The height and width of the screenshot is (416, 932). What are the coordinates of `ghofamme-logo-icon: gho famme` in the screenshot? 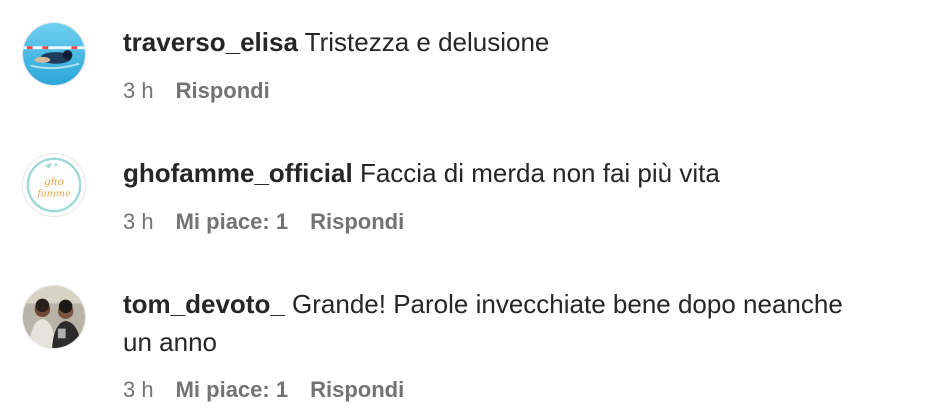 It's located at (54, 185).